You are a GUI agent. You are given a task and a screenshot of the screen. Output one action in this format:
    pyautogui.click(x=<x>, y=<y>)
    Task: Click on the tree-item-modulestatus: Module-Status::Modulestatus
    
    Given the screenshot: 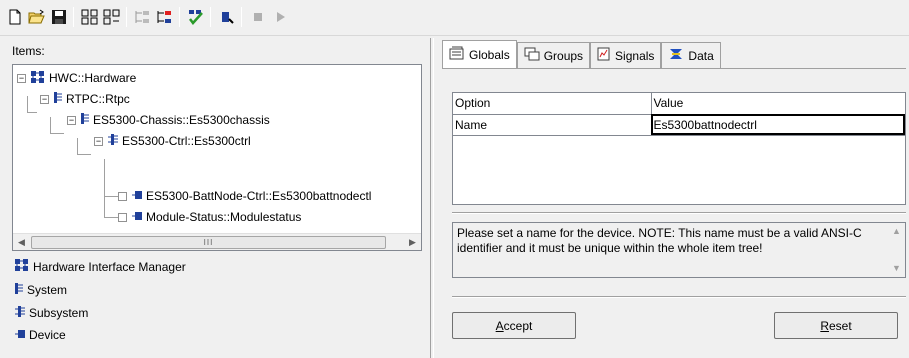 What is the action you would take?
    pyautogui.click(x=209, y=217)
    